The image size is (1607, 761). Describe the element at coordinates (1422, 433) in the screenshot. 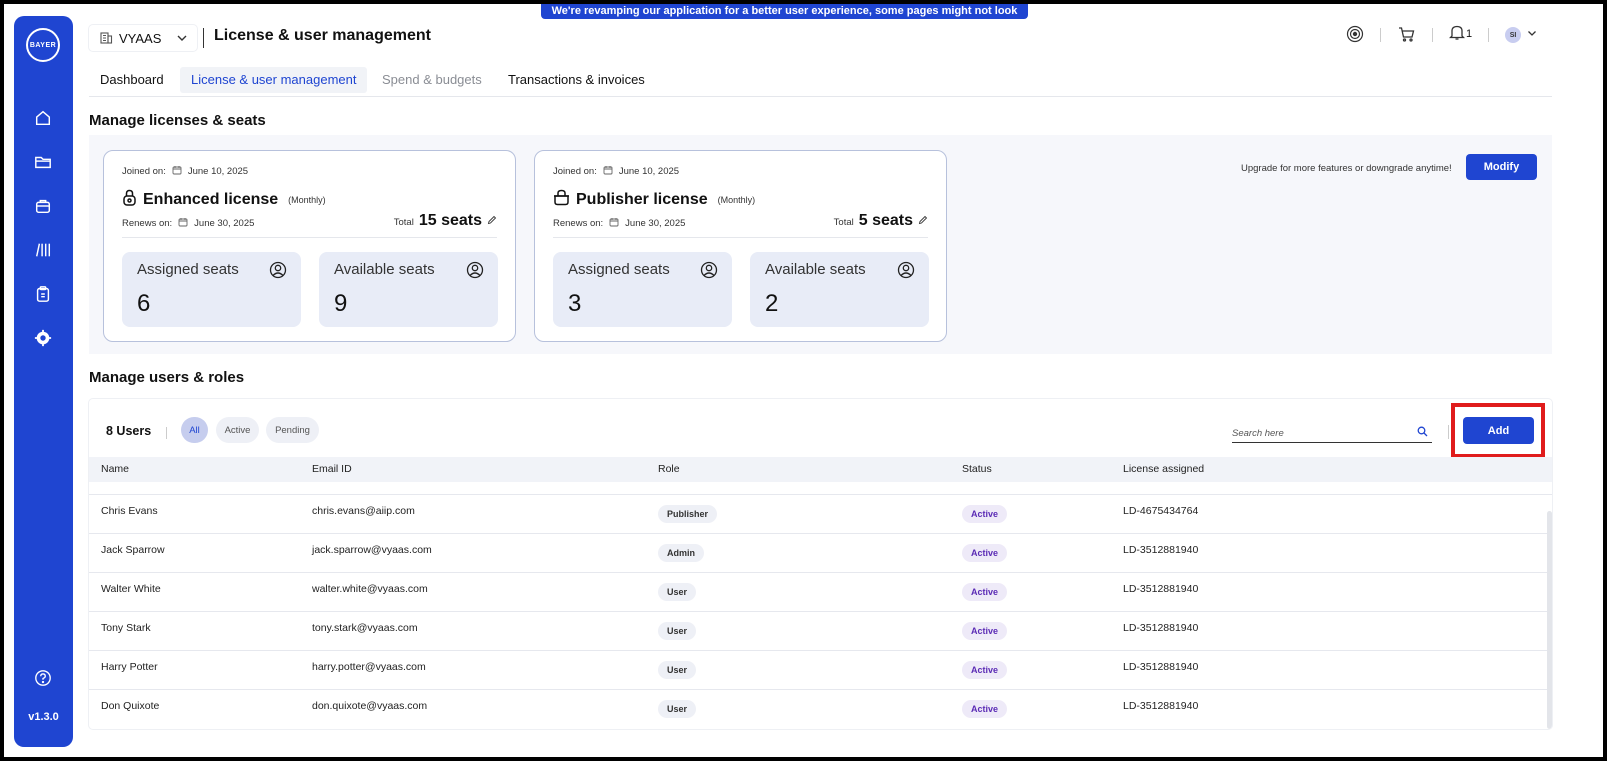

I see `search-icon` at that location.